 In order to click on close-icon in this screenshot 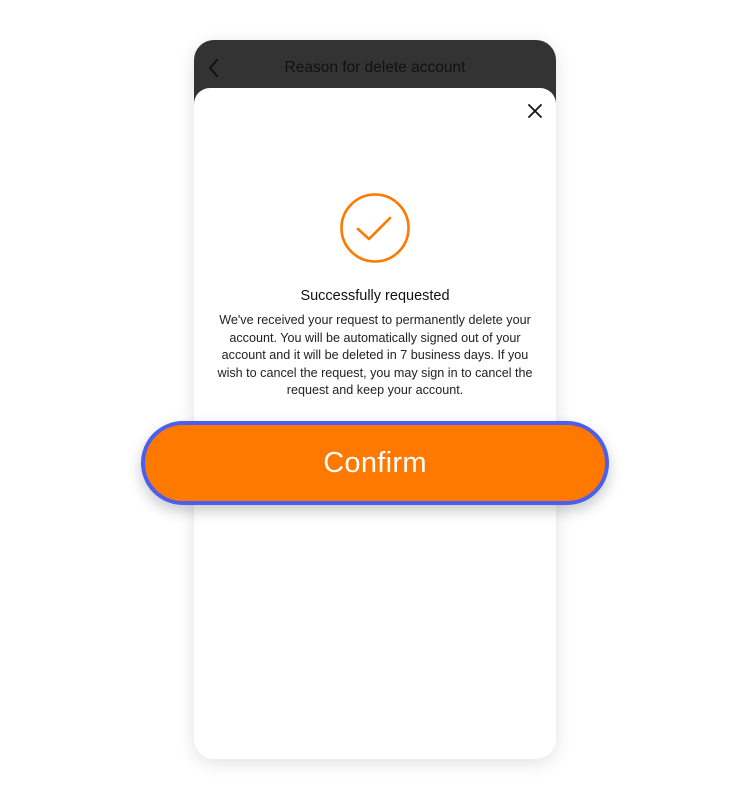, I will do `click(535, 111)`.